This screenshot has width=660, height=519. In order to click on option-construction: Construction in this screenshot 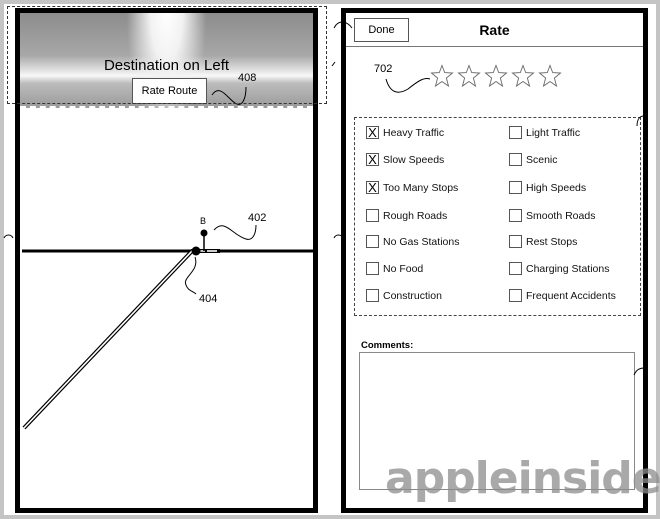, I will do `click(404, 295)`.